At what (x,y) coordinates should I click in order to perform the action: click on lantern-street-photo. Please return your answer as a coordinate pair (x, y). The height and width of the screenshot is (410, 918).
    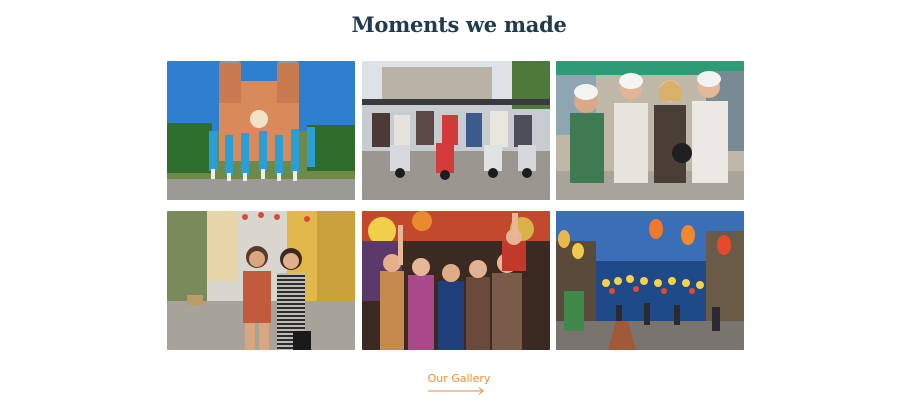
    Looking at the image, I should click on (650, 280).